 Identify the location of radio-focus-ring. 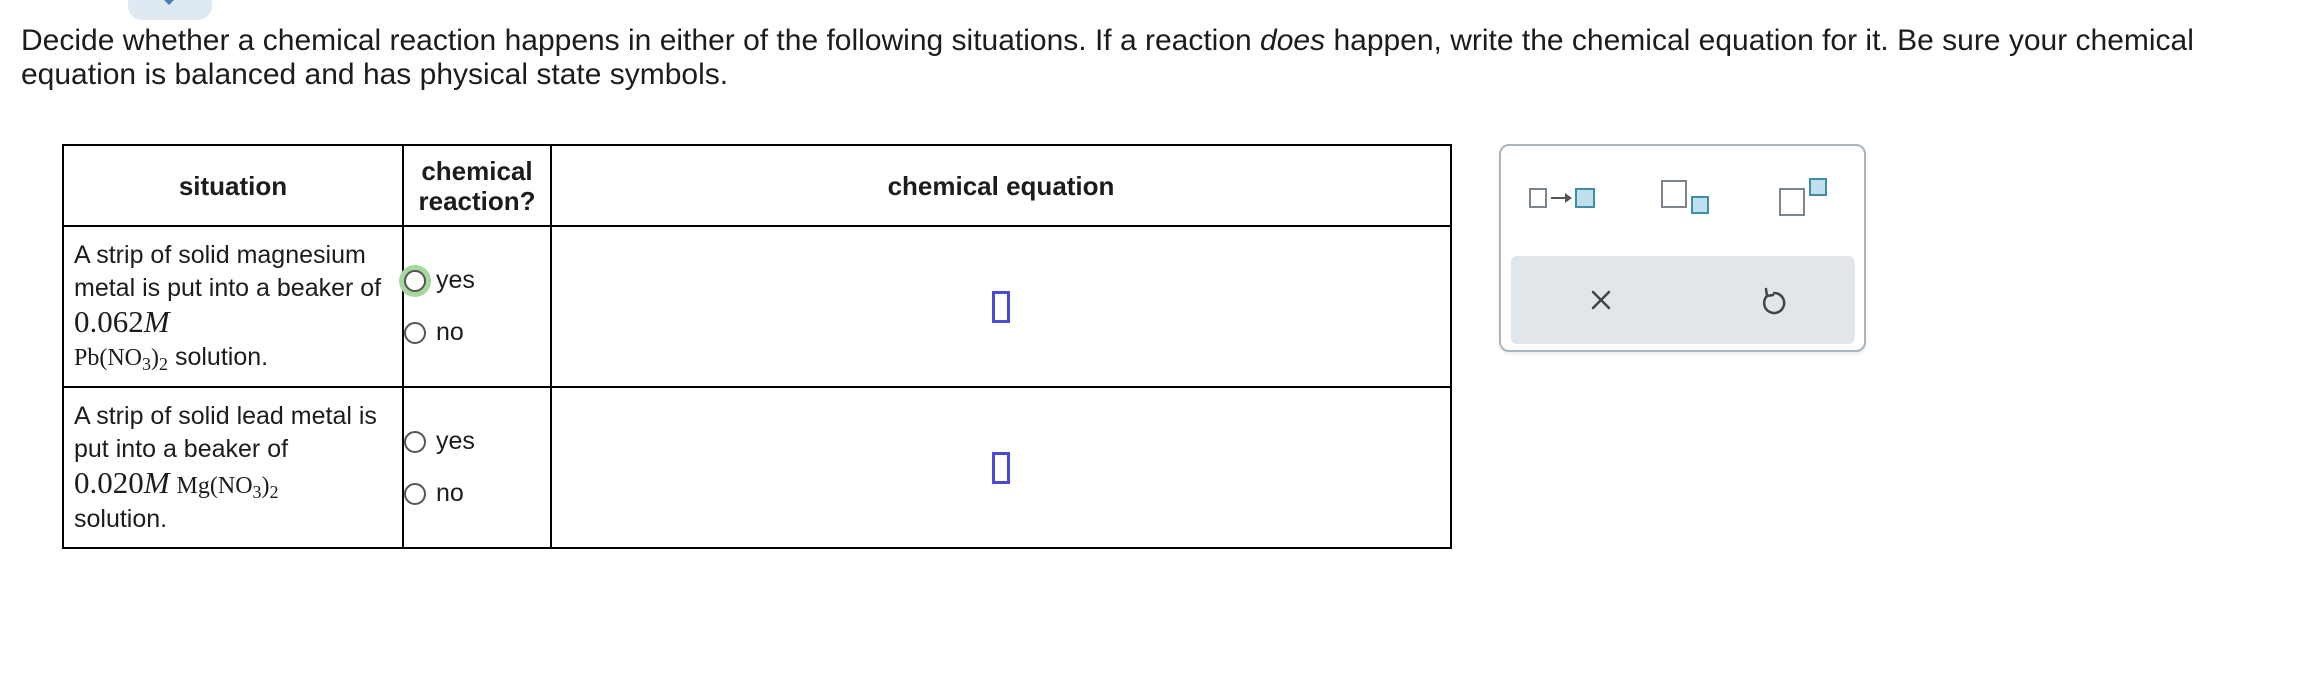
(415, 280).